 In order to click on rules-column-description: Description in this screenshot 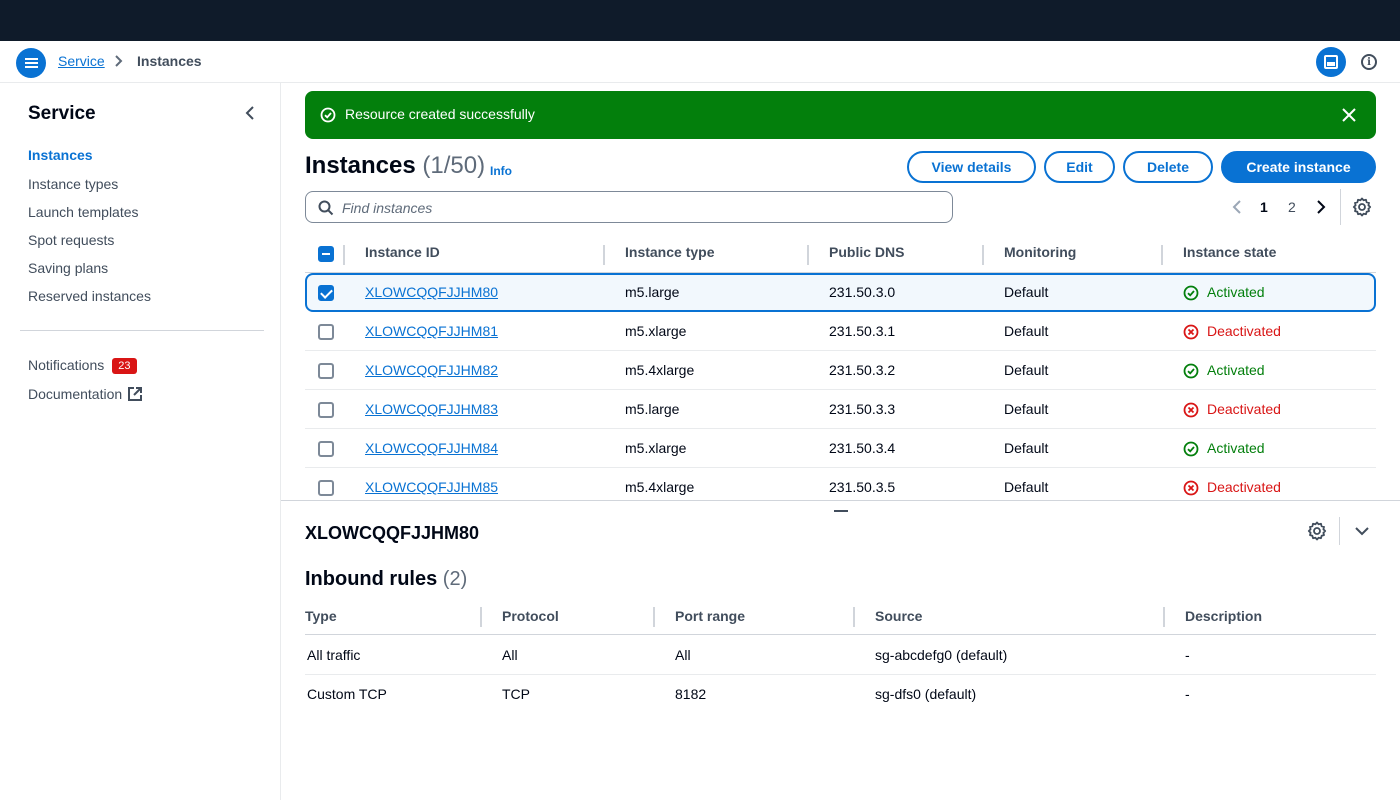, I will do `click(1224, 616)`.